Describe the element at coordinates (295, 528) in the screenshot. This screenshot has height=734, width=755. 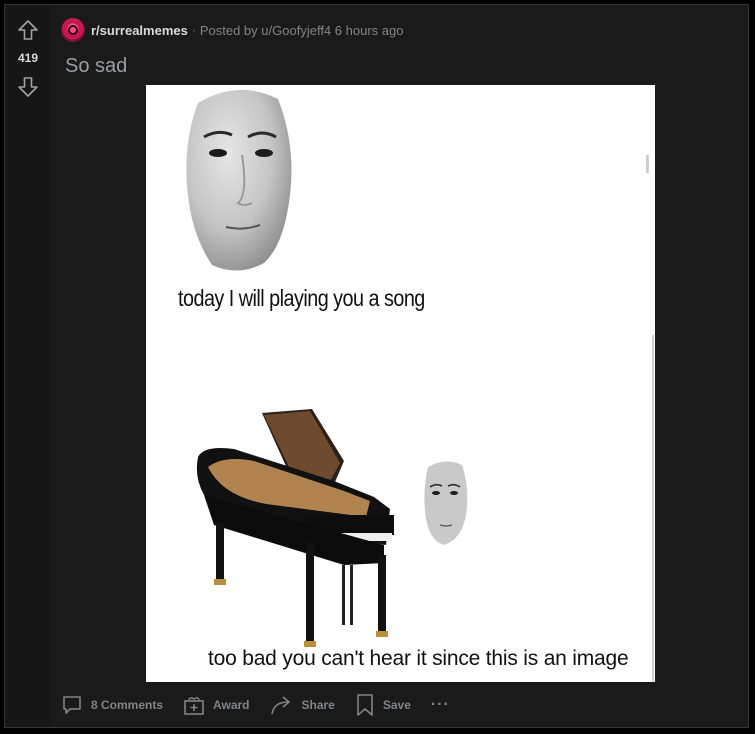
I see `grand-piano-image` at that location.